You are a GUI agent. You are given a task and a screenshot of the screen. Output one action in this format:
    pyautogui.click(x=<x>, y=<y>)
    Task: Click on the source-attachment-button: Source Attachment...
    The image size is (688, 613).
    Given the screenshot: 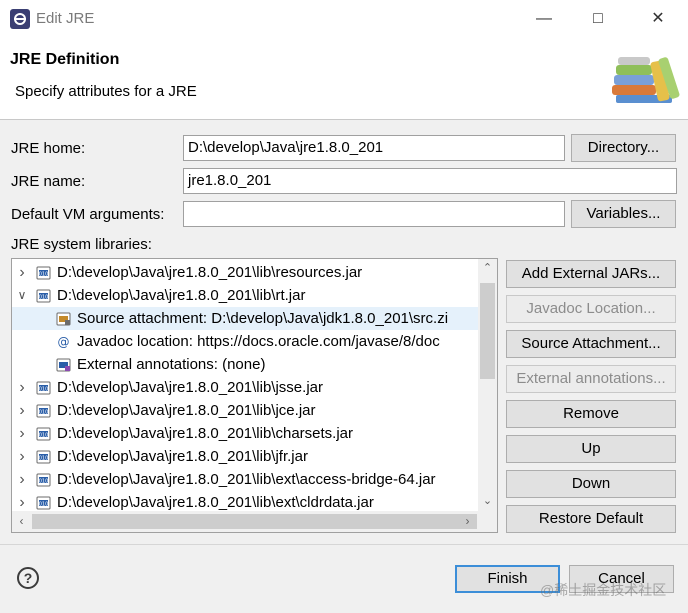 What is the action you would take?
    pyautogui.click(x=591, y=344)
    